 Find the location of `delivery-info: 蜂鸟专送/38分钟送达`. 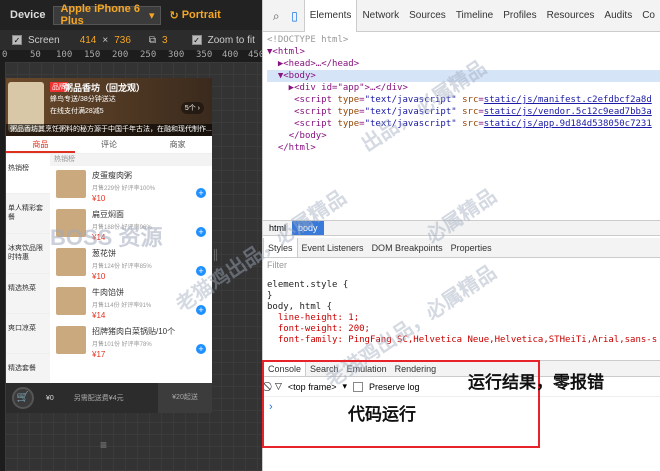

delivery-info: 蜂鸟专送/38分钟送达 is located at coordinates (83, 99).